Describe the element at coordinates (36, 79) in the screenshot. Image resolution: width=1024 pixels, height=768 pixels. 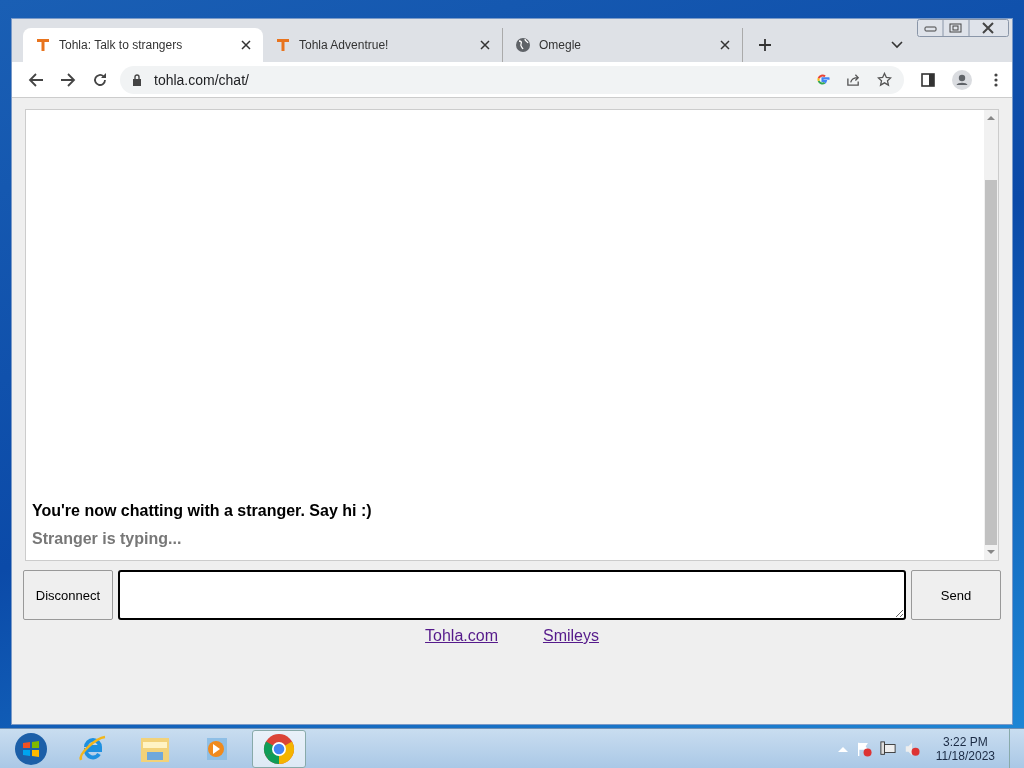
I see `back-arrow-icon` at that location.